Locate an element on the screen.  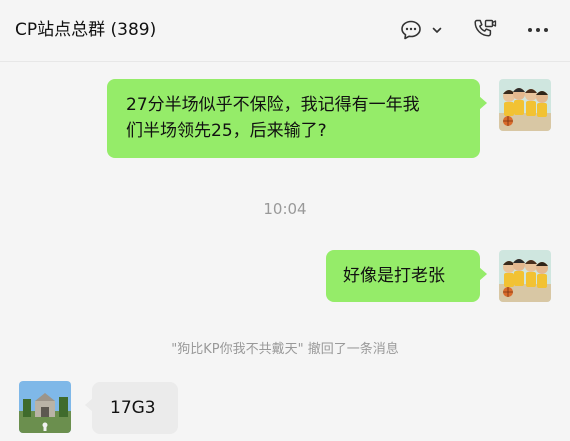
chat-bubble-icon is located at coordinates (411, 30).